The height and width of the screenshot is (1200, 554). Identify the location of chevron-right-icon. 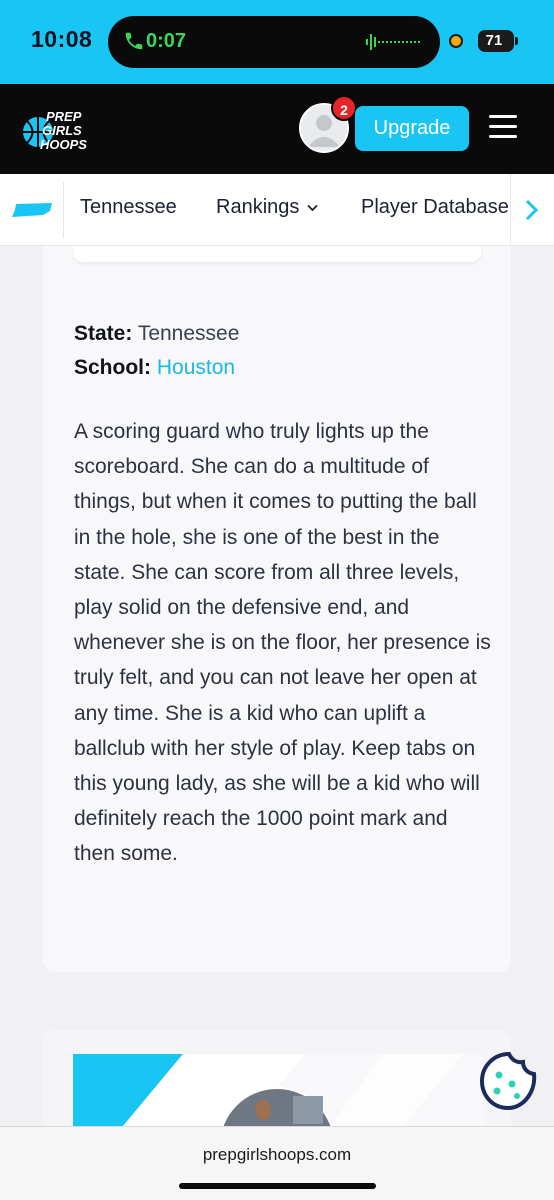
(532, 210).